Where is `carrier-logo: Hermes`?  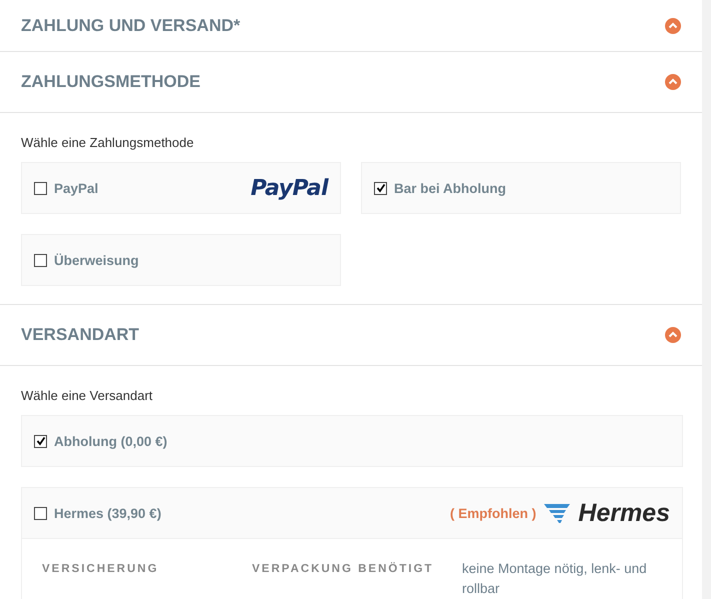
carrier-logo: Hermes is located at coordinates (624, 513).